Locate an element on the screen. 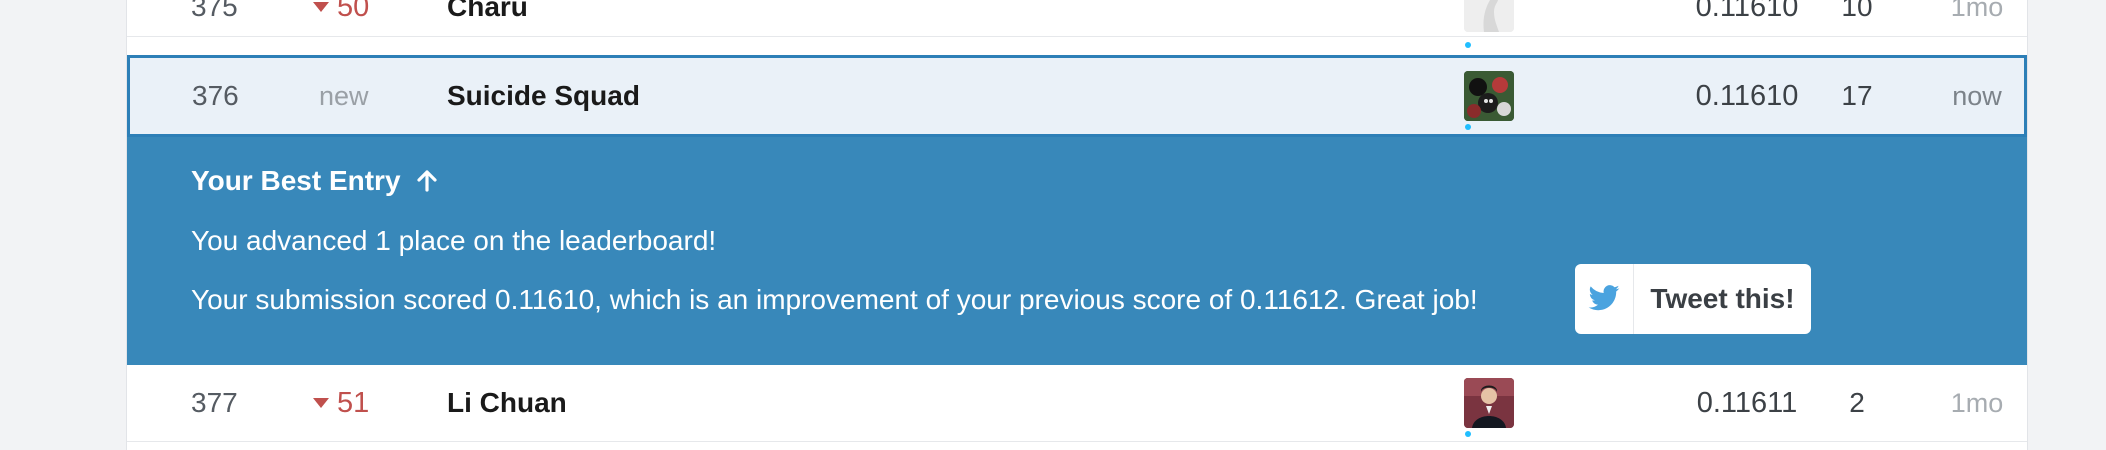 This screenshot has width=2106, height=450. leaderboard-row: 375 50 Charu 0.11610 10 1mo is located at coordinates (1077, 18).